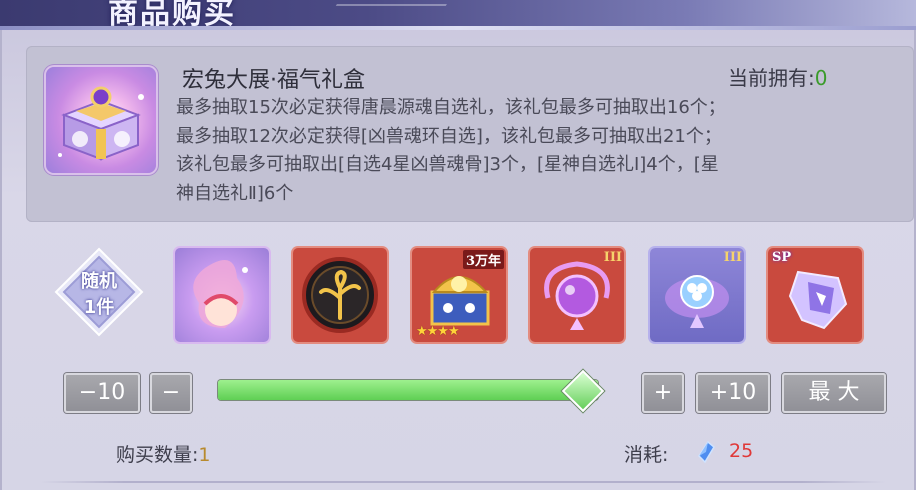 The image size is (916, 490). Describe the element at coordinates (583, 391) in the screenshot. I see `slider-handle` at that location.